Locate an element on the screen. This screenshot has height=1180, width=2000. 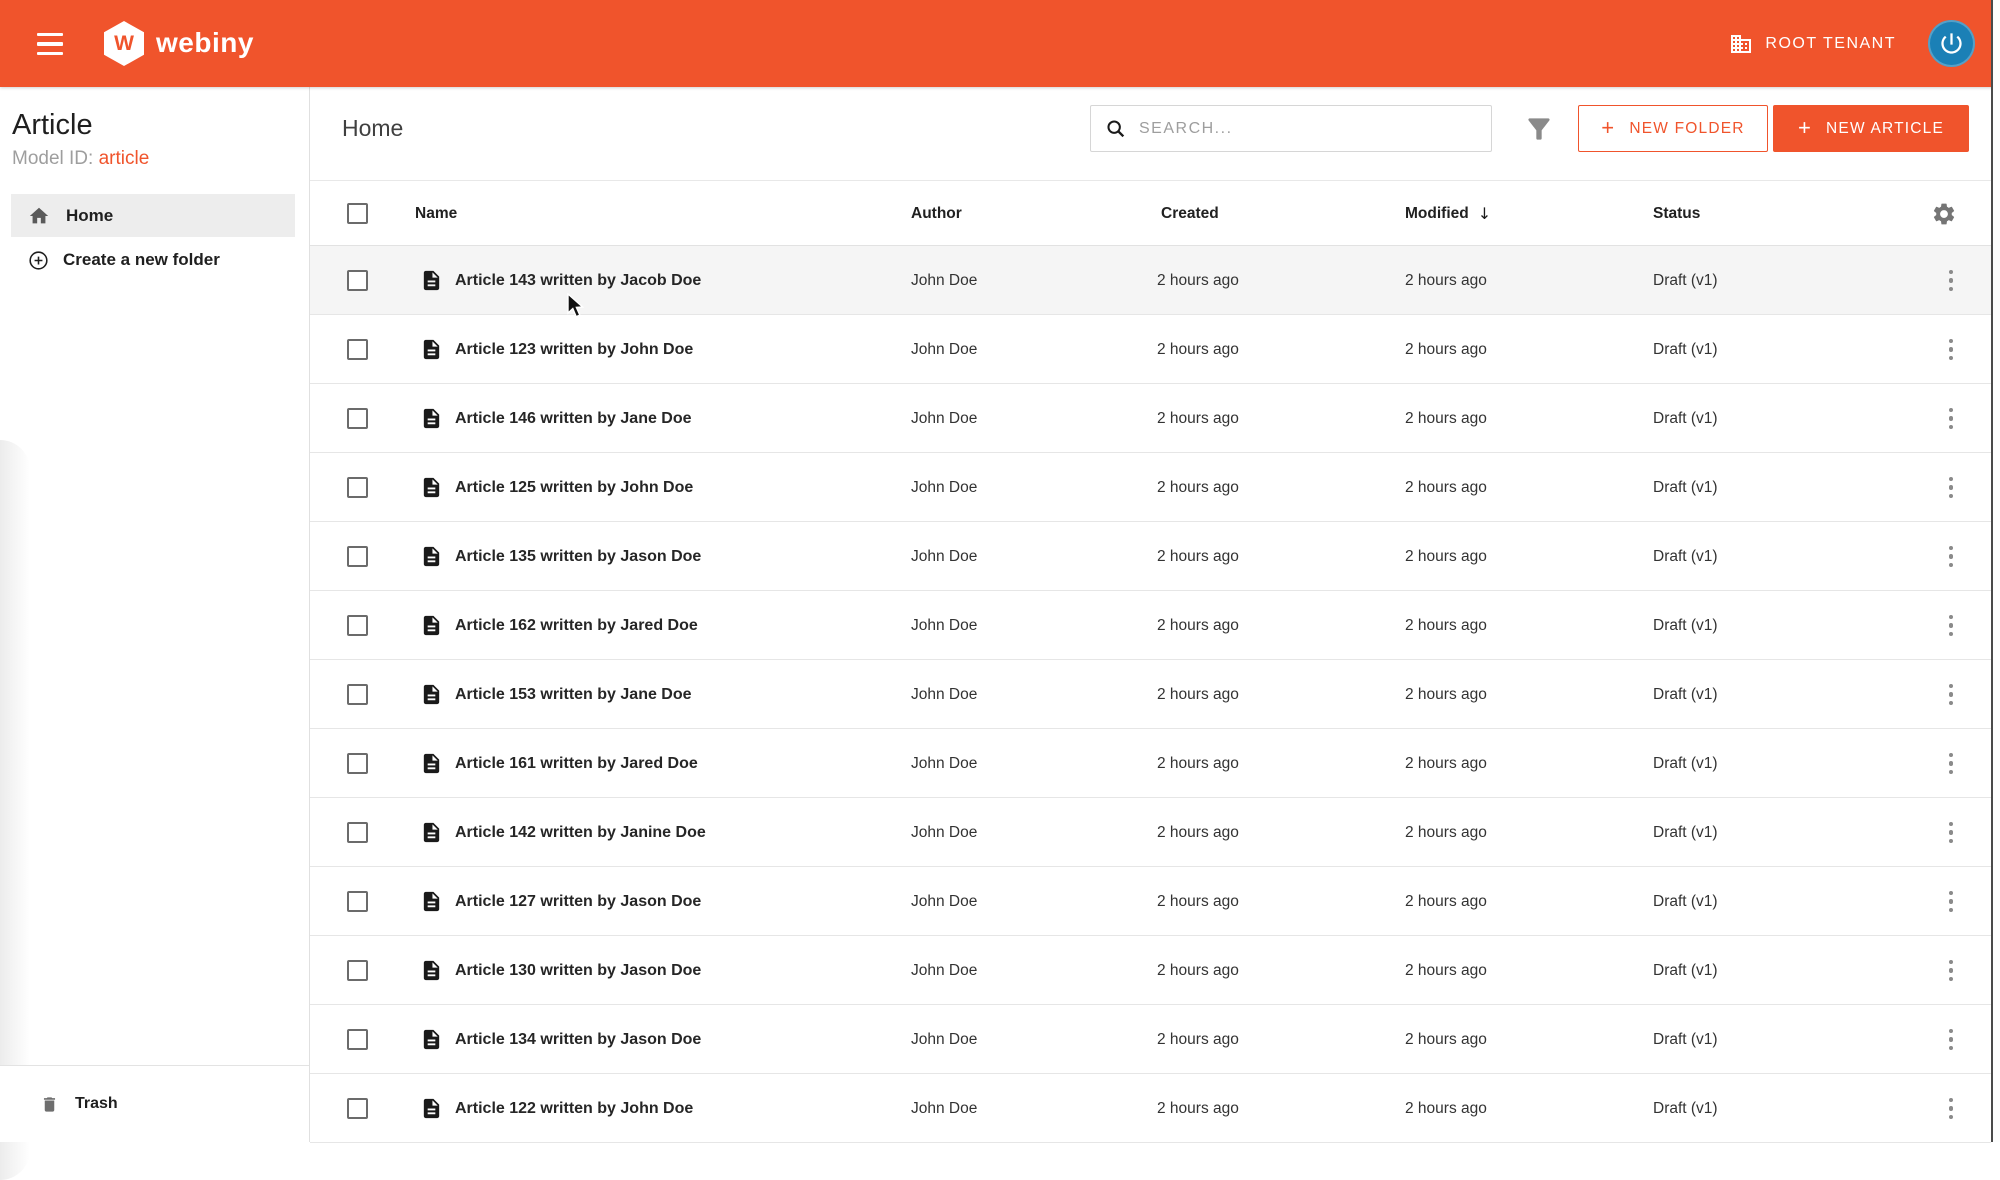
column-header-name: Name is located at coordinates (436, 213).